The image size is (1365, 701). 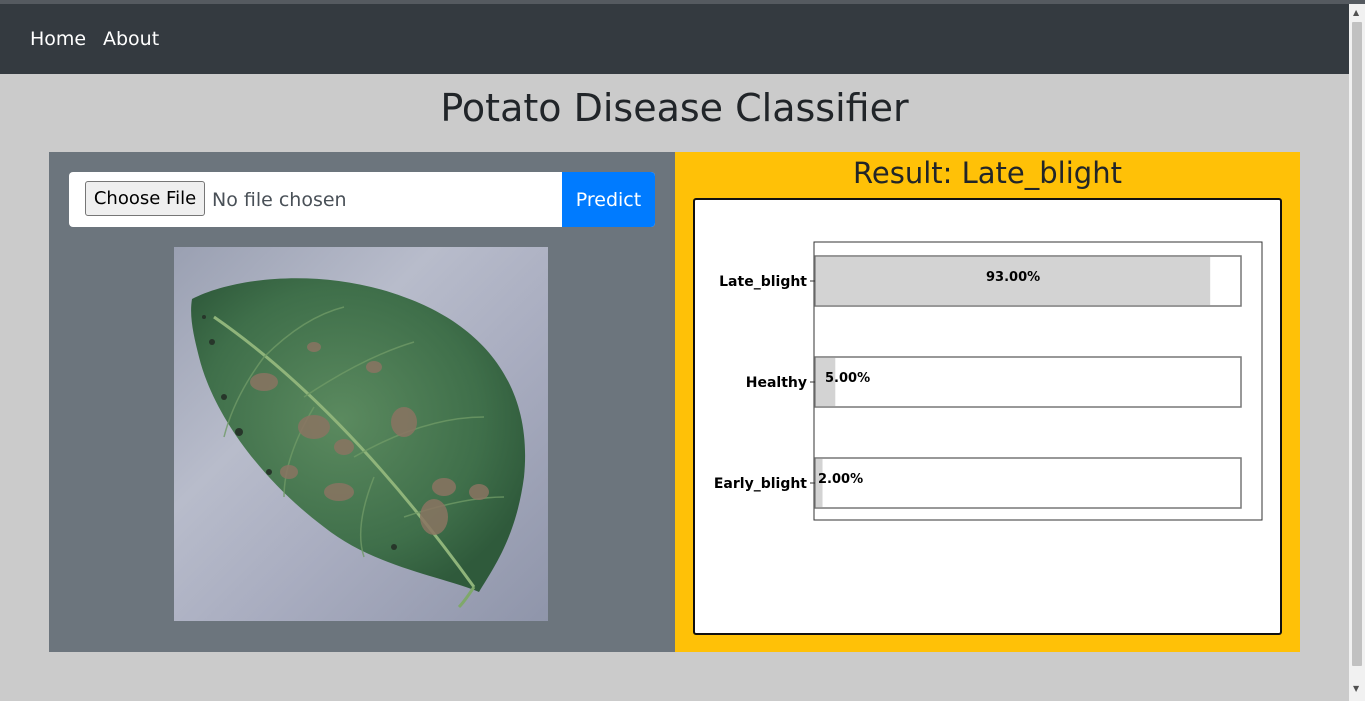 I want to click on file-status-text: No file chosen, so click(x=279, y=200).